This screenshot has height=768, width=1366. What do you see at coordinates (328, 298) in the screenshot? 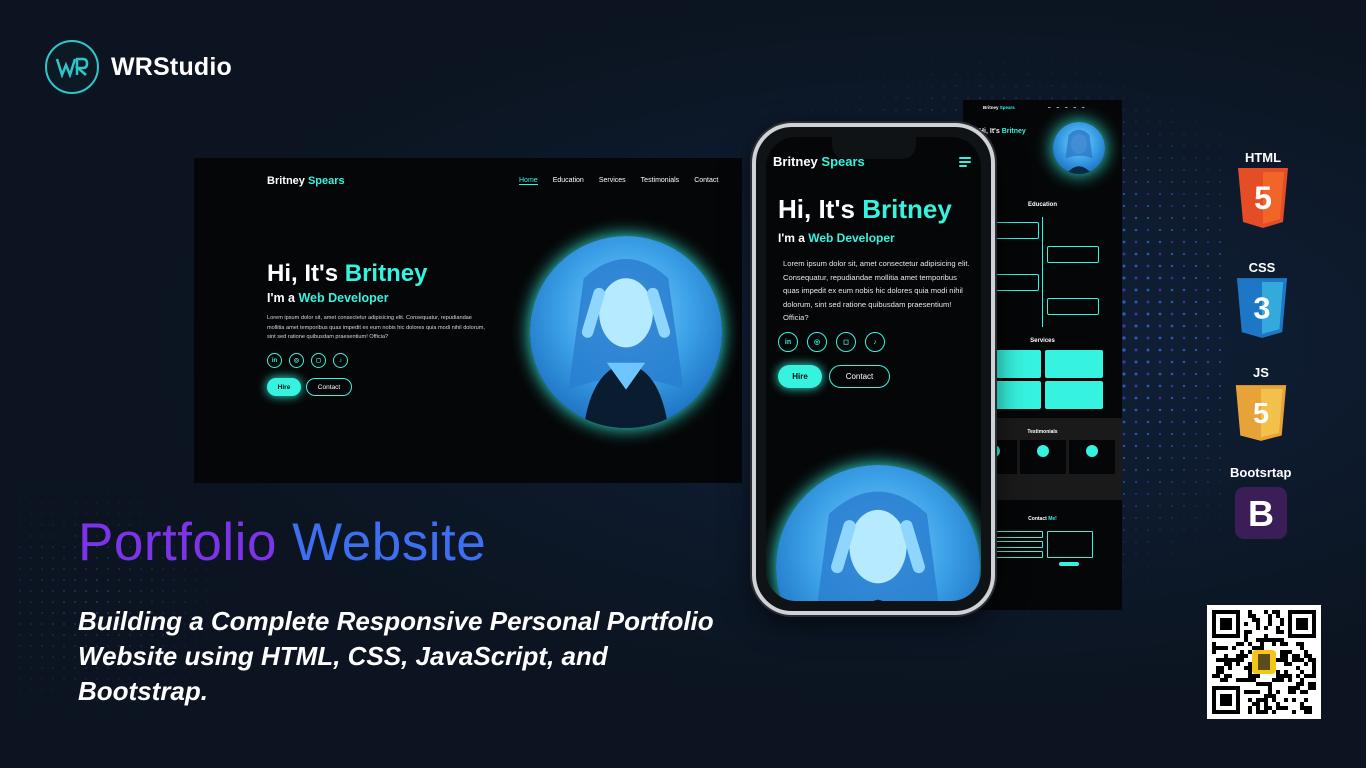
I see `desktop-hero-role: I'm a Web Developer` at bounding box center [328, 298].